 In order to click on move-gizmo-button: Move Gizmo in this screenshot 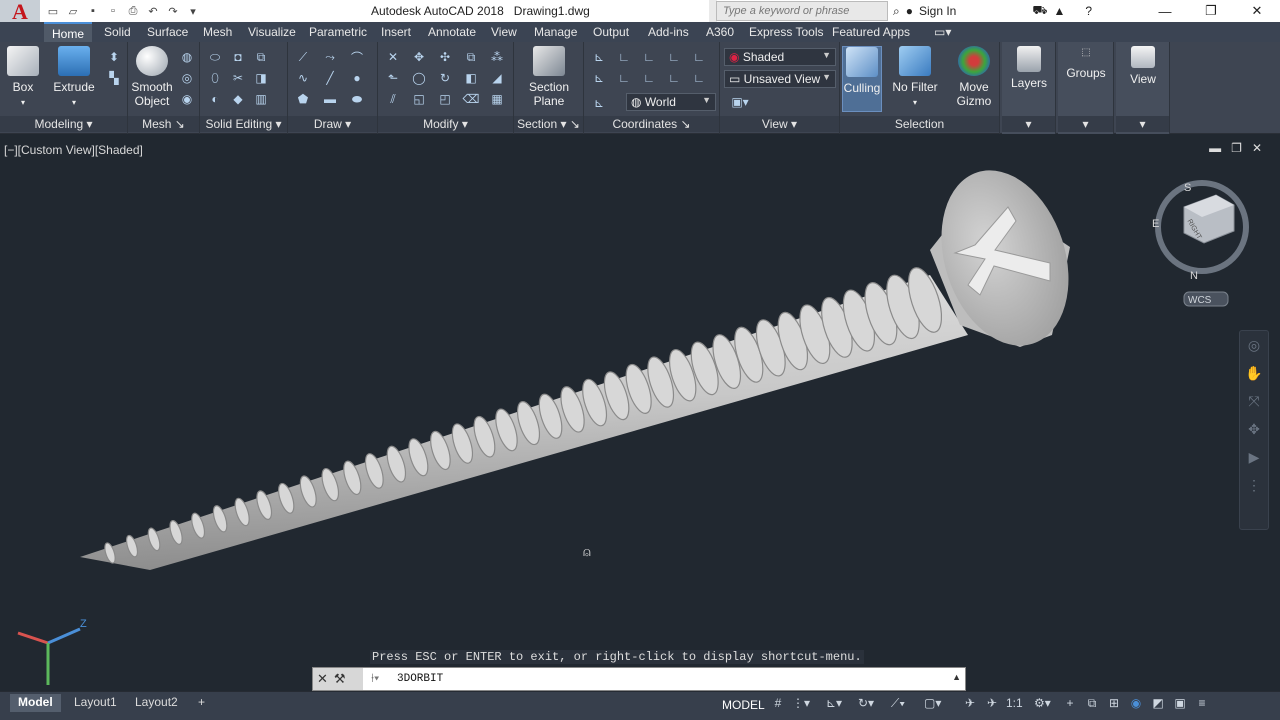, I will do `click(974, 77)`.